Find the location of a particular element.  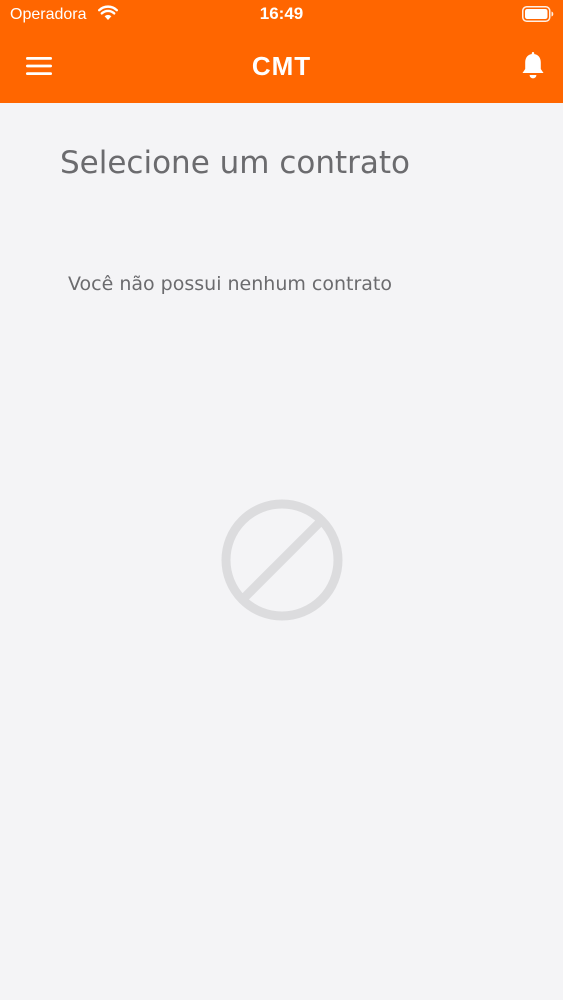

prohibited-icon is located at coordinates (282, 560).